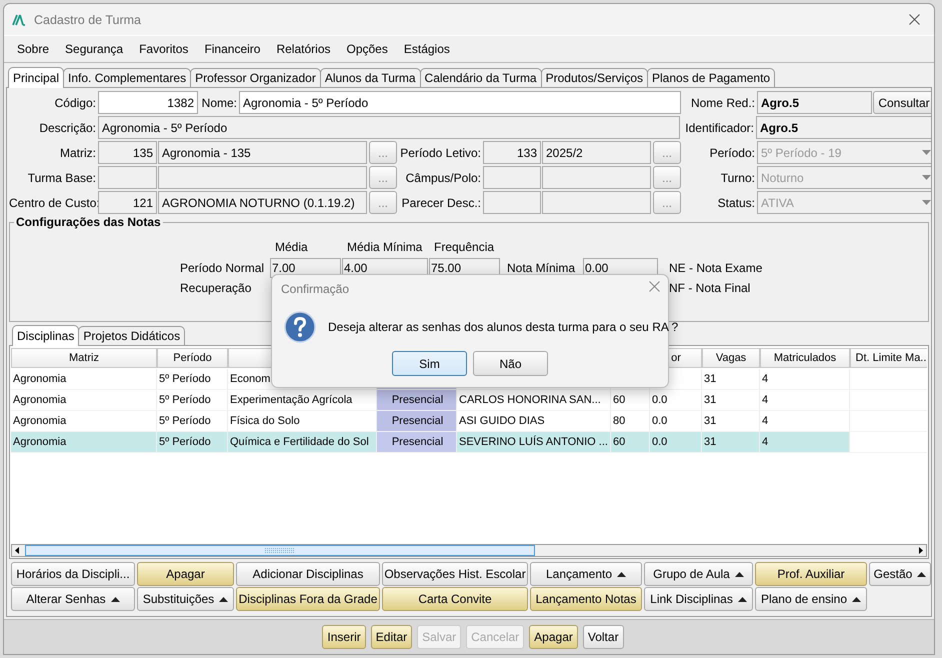 The image size is (942, 658). What do you see at coordinates (185, 599) in the screenshot?
I see `action-button: Substituições` at bounding box center [185, 599].